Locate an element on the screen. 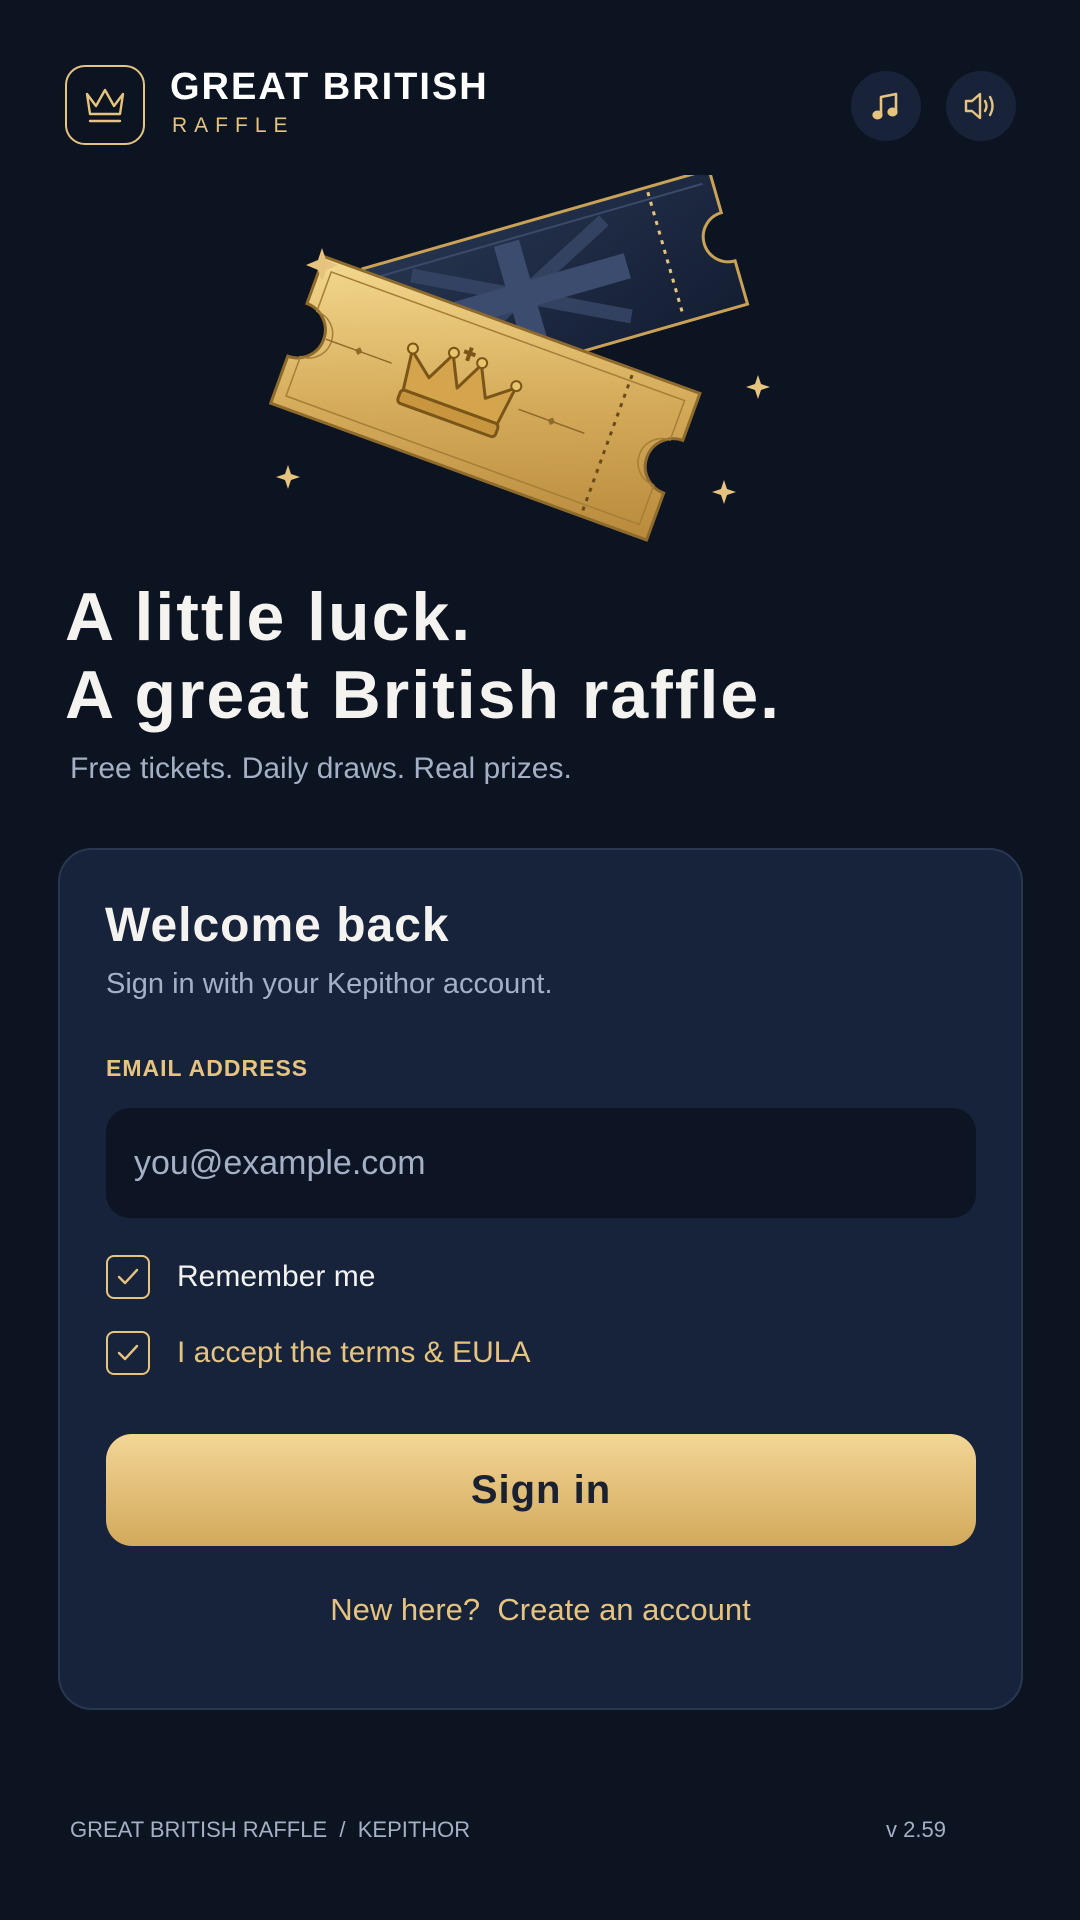 Image resolution: width=1080 pixels, height=1920 pixels. footer-brand: GREAT BRITISH RAFFLE / KEPITHOR is located at coordinates (270, 1830).